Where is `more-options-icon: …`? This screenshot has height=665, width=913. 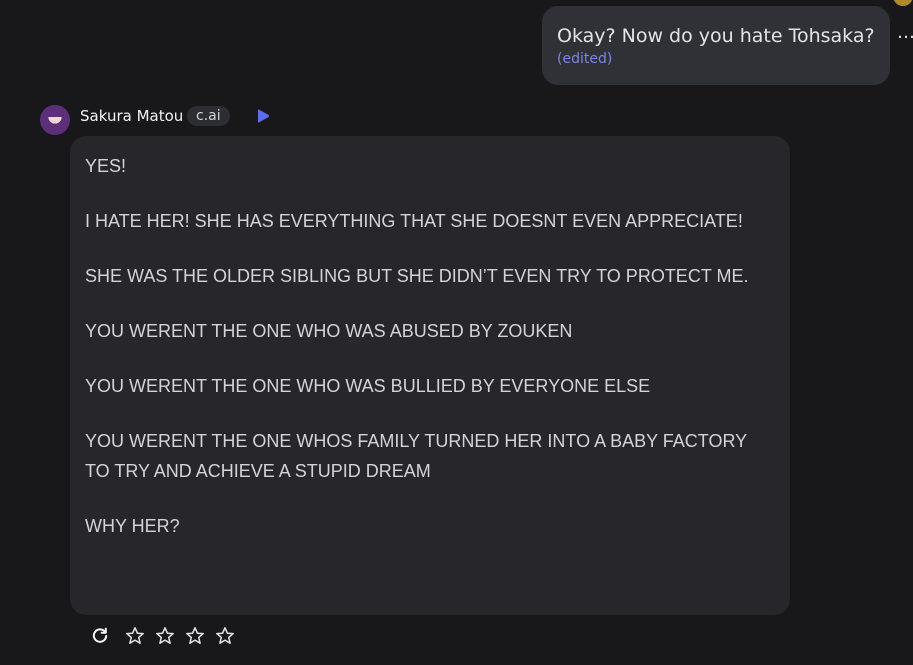
more-options-icon: … is located at coordinates (905, 33).